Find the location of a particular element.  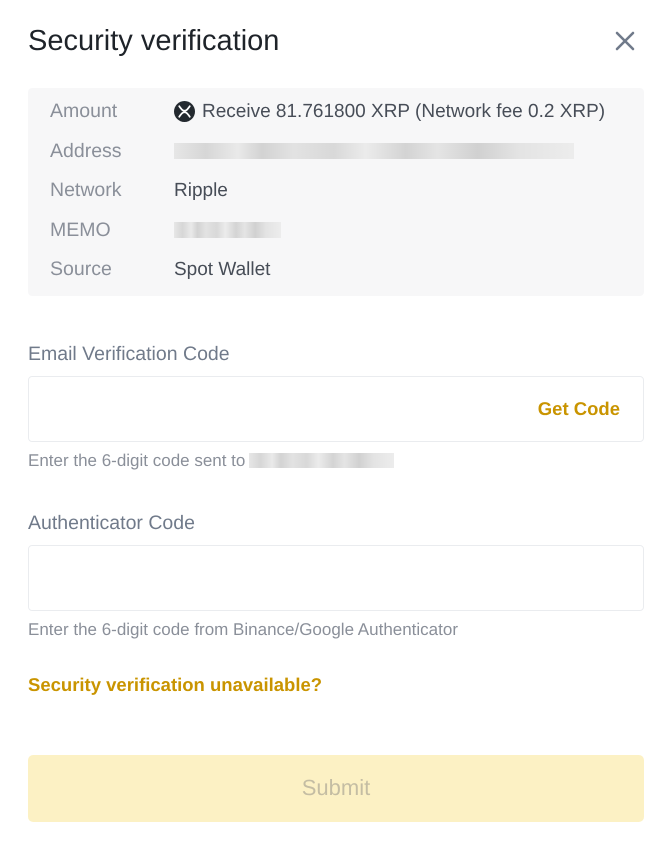

detail-label: Amount is located at coordinates (84, 112).